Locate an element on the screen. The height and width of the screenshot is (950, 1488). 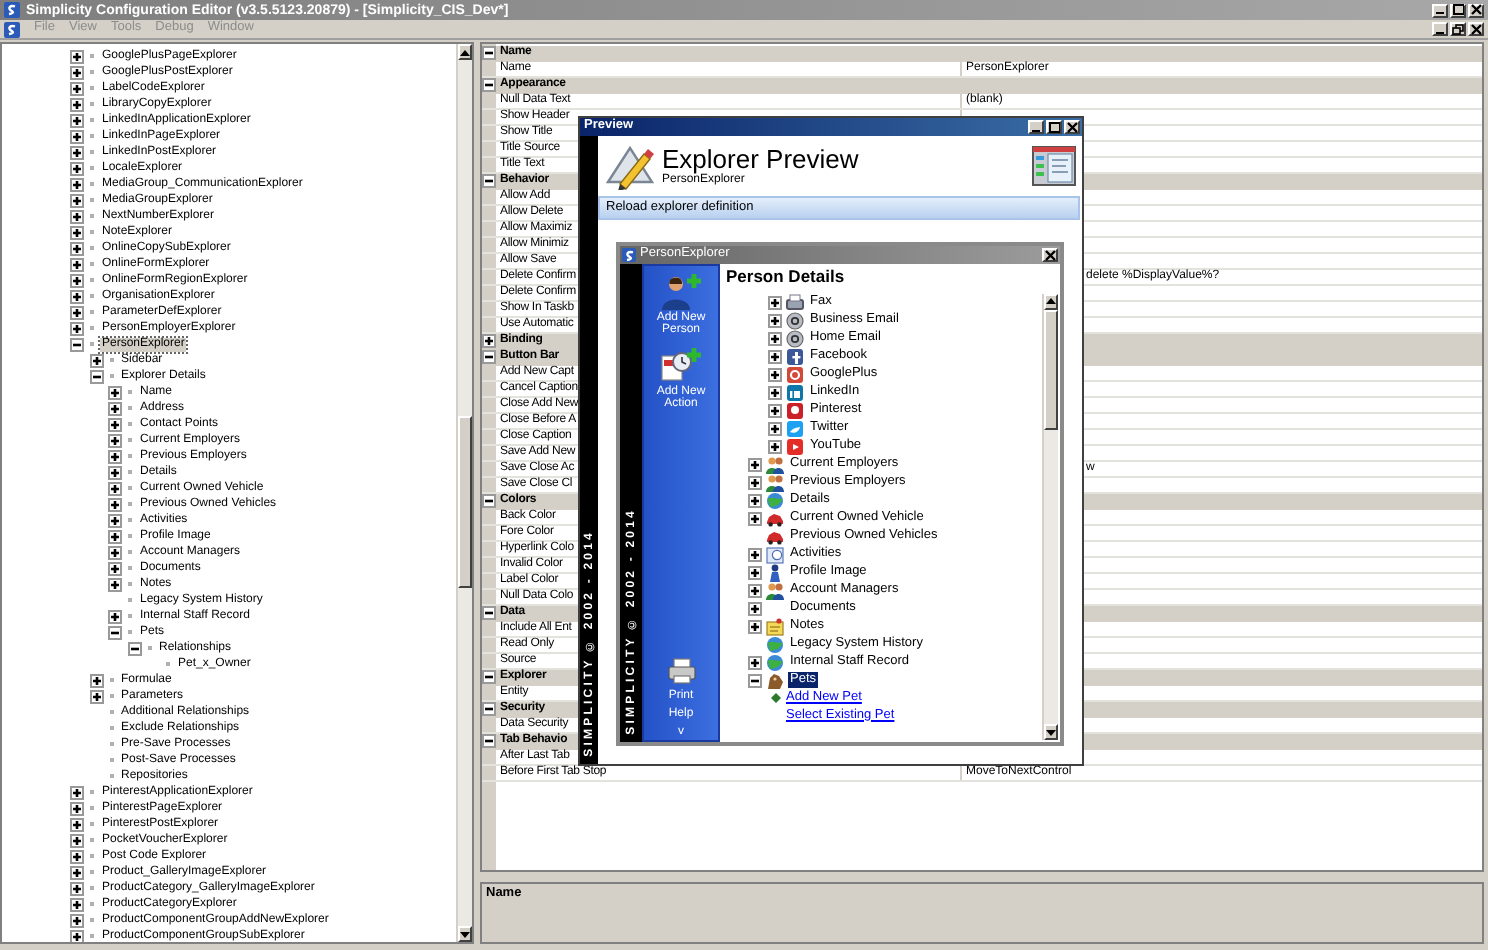
add-person-icon is located at coordinates (681, 291).